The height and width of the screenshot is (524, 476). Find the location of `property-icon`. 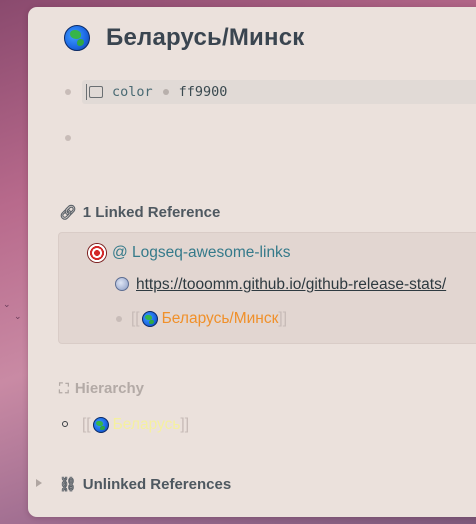

property-icon is located at coordinates (94, 92).